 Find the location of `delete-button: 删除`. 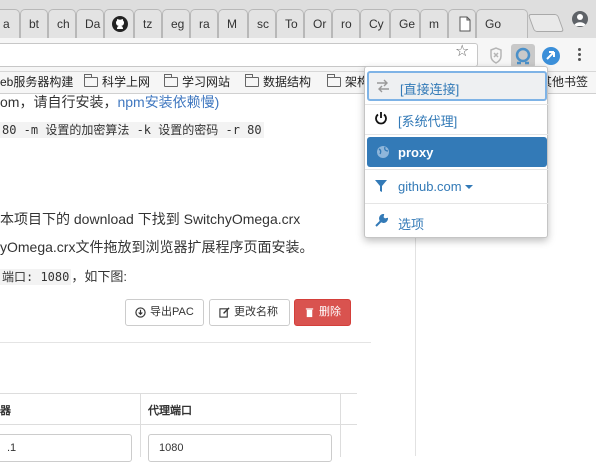

delete-button: 删除 is located at coordinates (322, 312).